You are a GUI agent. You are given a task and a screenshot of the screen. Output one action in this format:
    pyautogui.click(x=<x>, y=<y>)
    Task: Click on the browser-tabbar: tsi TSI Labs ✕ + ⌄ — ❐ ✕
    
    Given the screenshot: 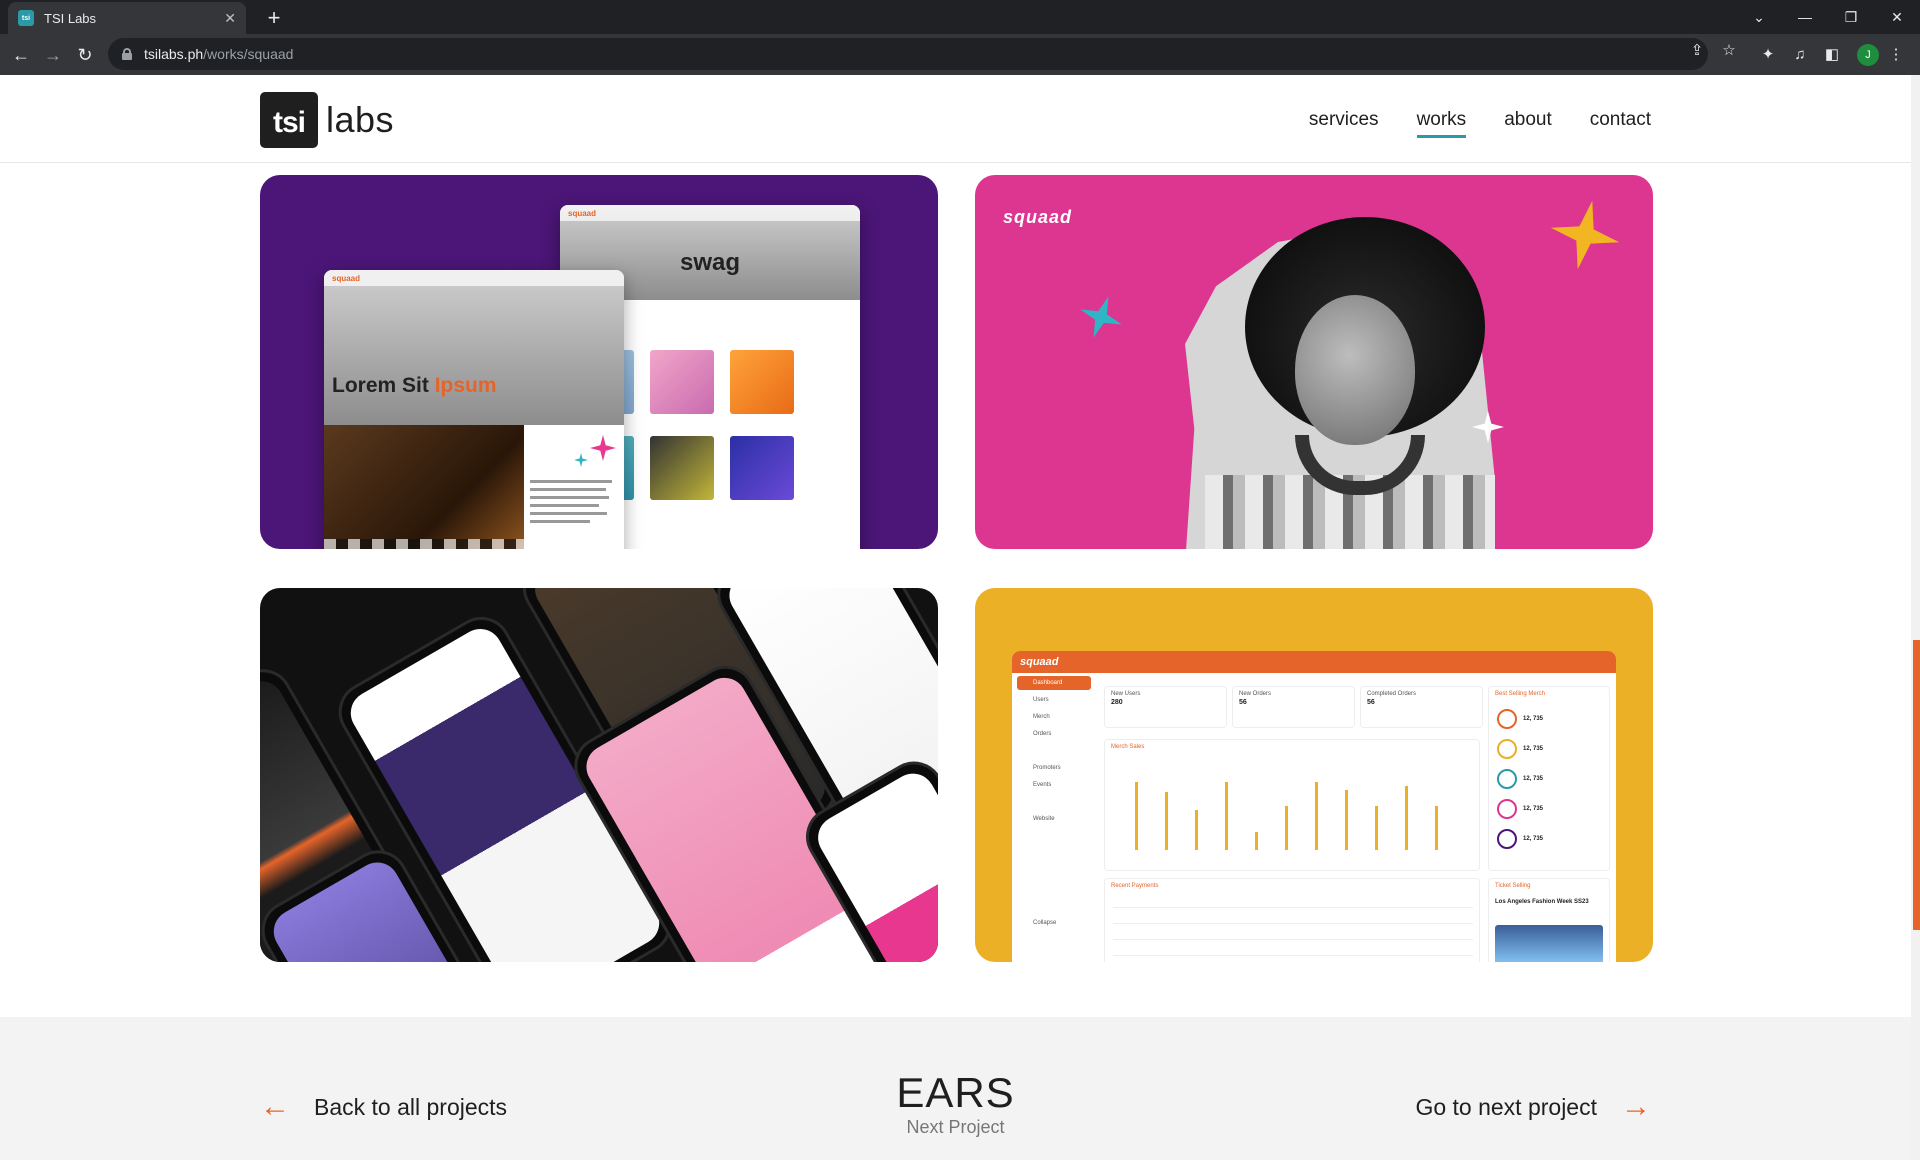 What is the action you would take?
    pyautogui.click(x=960, y=17)
    